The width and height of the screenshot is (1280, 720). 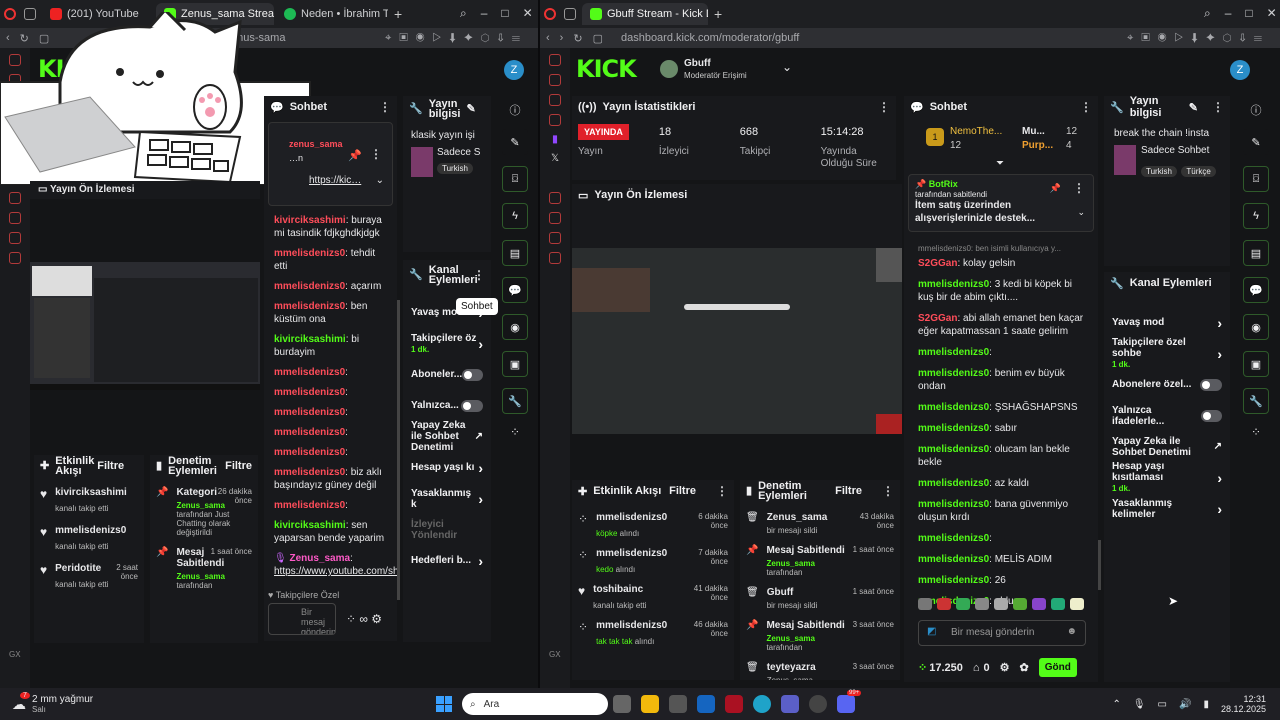 What do you see at coordinates (1198, 38) in the screenshot?
I see `toolbar-icons: ⌖▣◉▷⬇✦⬡⇩☰` at bounding box center [1198, 38].